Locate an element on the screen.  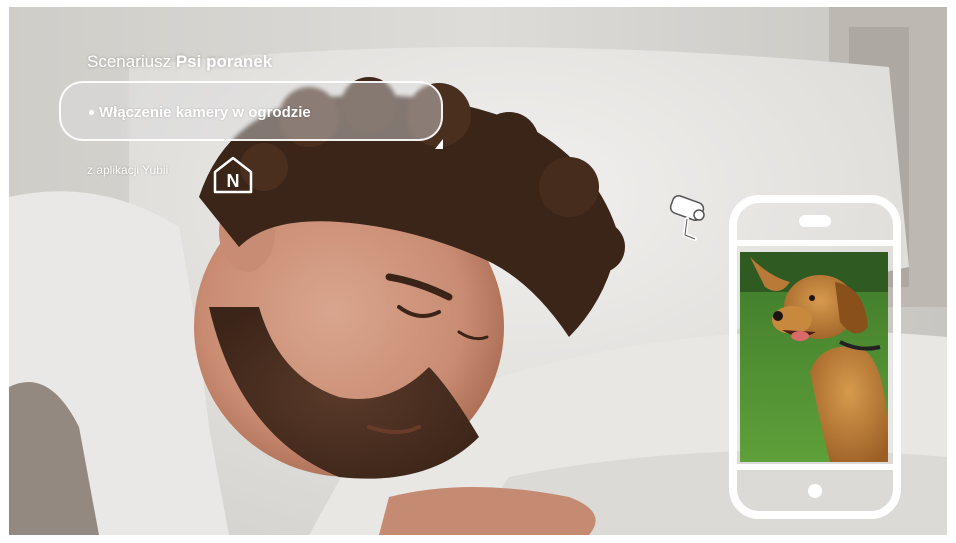
scenario-name: Psi poranek is located at coordinates (224, 61).